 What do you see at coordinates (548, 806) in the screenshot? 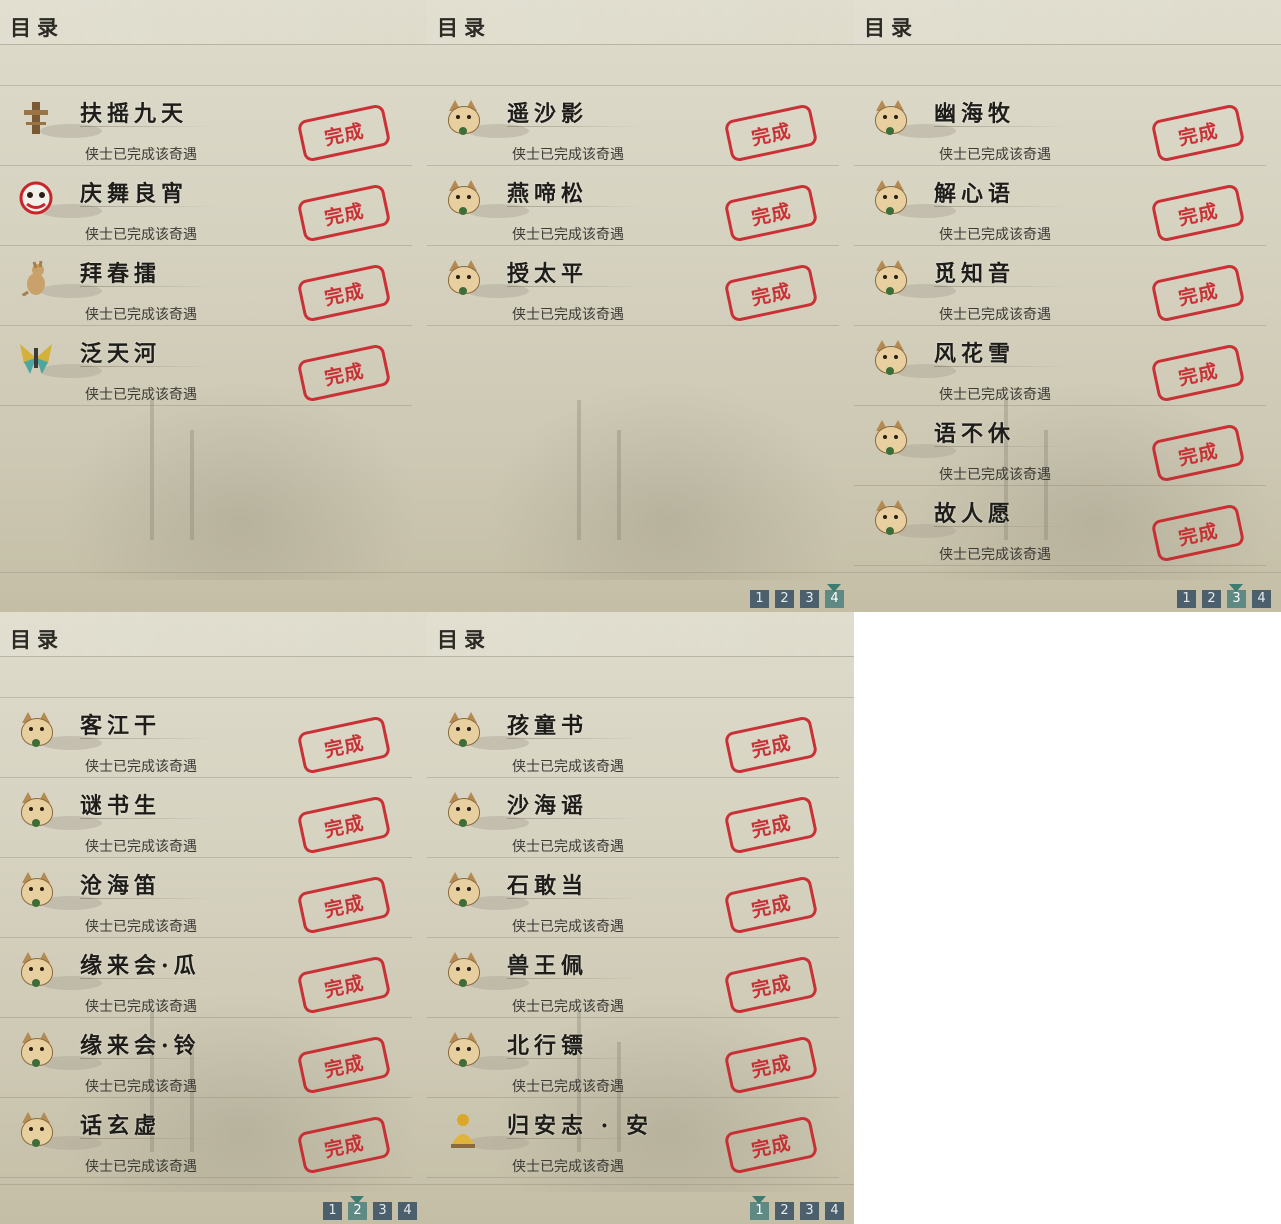
I see `adventure-name: 沙海谣` at bounding box center [548, 806].